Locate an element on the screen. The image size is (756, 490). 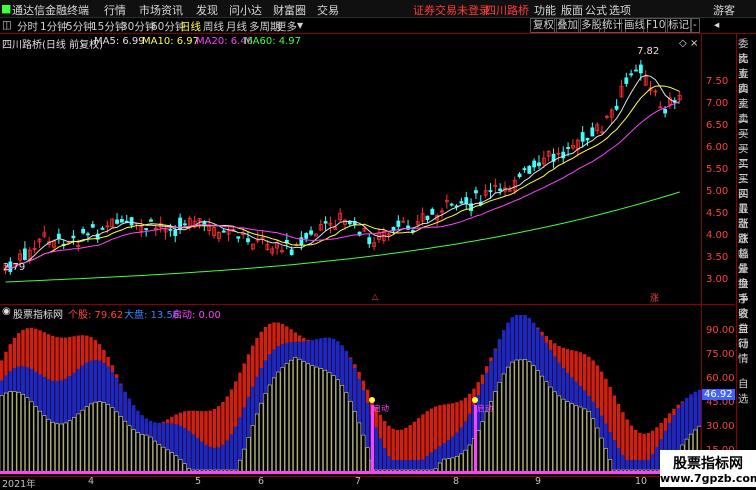
date-tick: 10 is located at coordinates (641, 481).